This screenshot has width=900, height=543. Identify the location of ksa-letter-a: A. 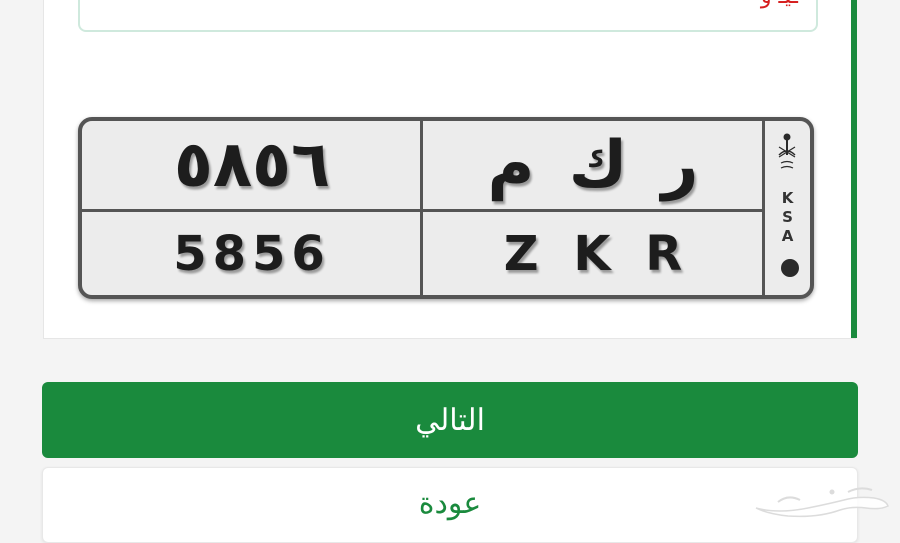
(787, 236).